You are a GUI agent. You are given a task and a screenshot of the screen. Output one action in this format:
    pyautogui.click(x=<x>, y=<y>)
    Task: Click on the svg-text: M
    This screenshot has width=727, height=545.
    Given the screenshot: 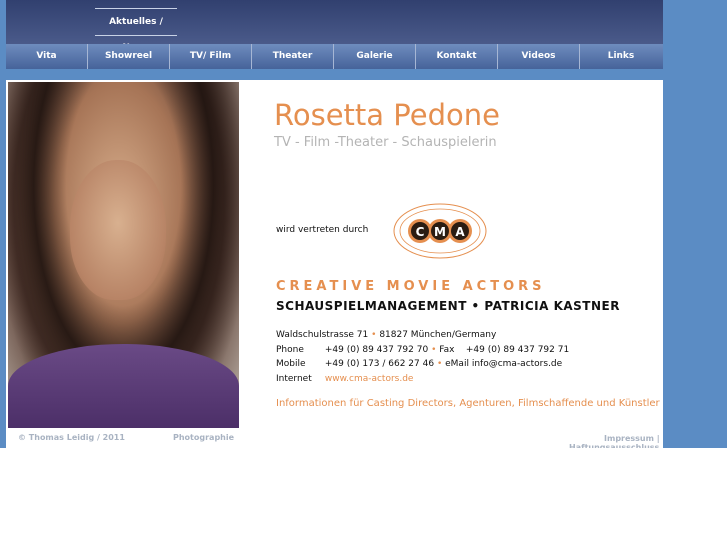 What is the action you would take?
    pyautogui.click(x=440, y=232)
    